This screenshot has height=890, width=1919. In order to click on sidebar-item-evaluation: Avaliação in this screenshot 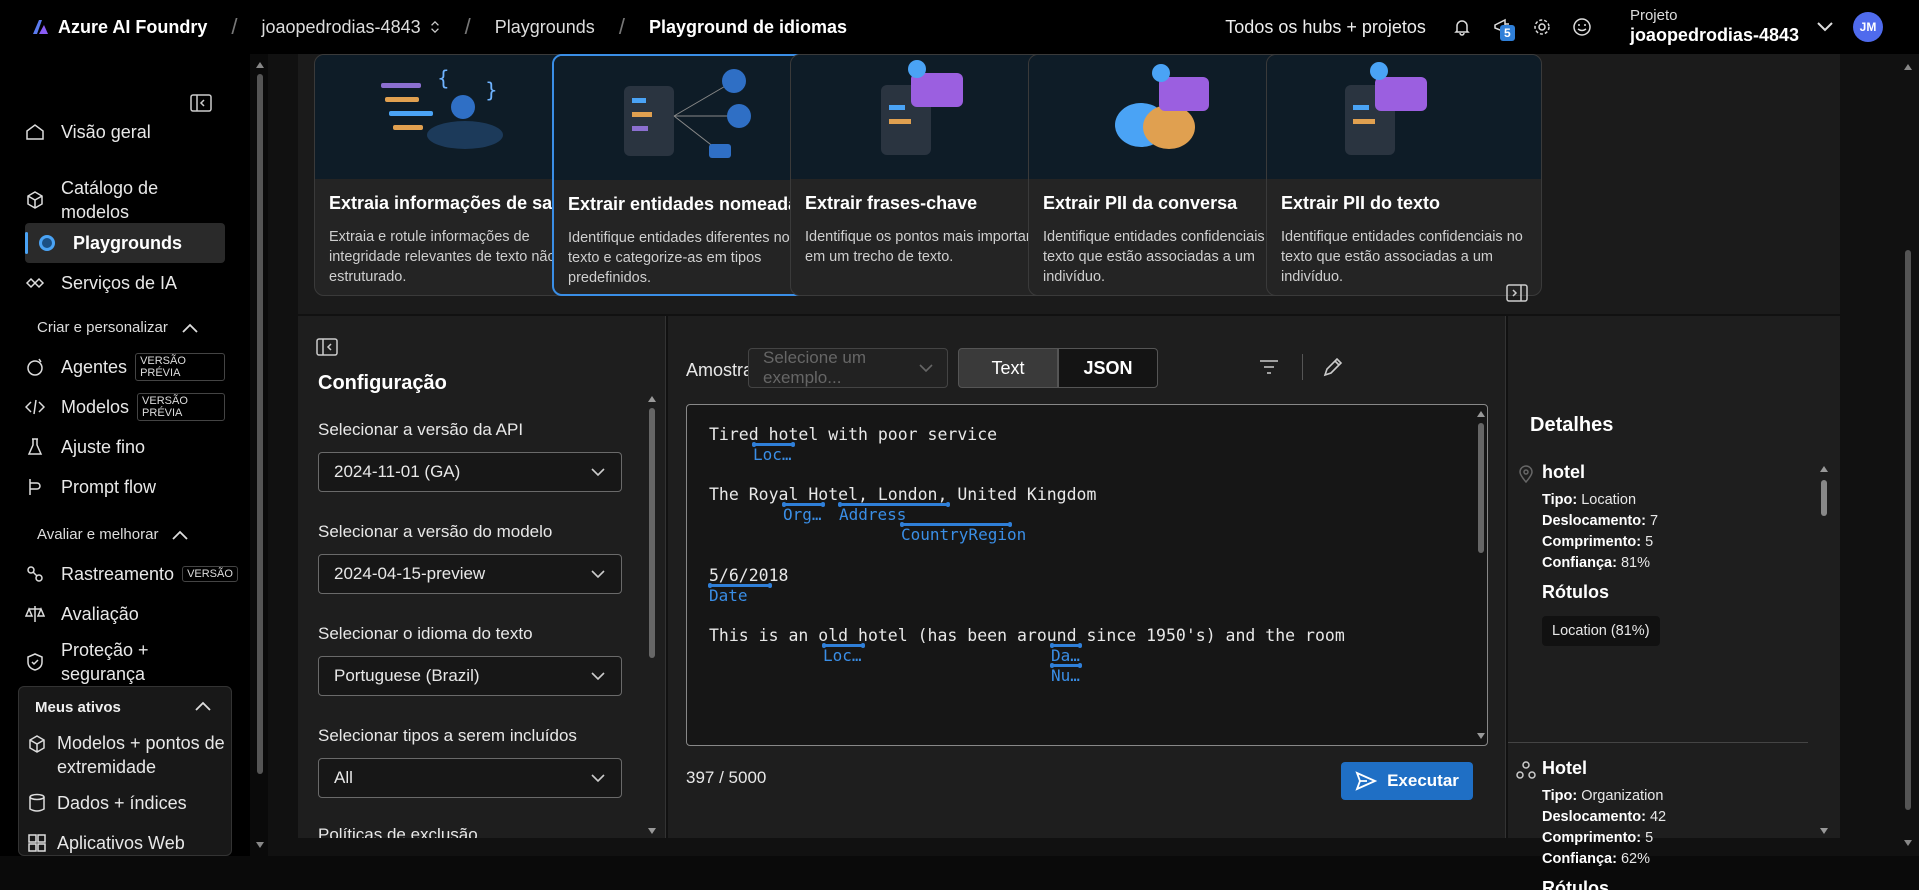, I will do `click(125, 614)`.